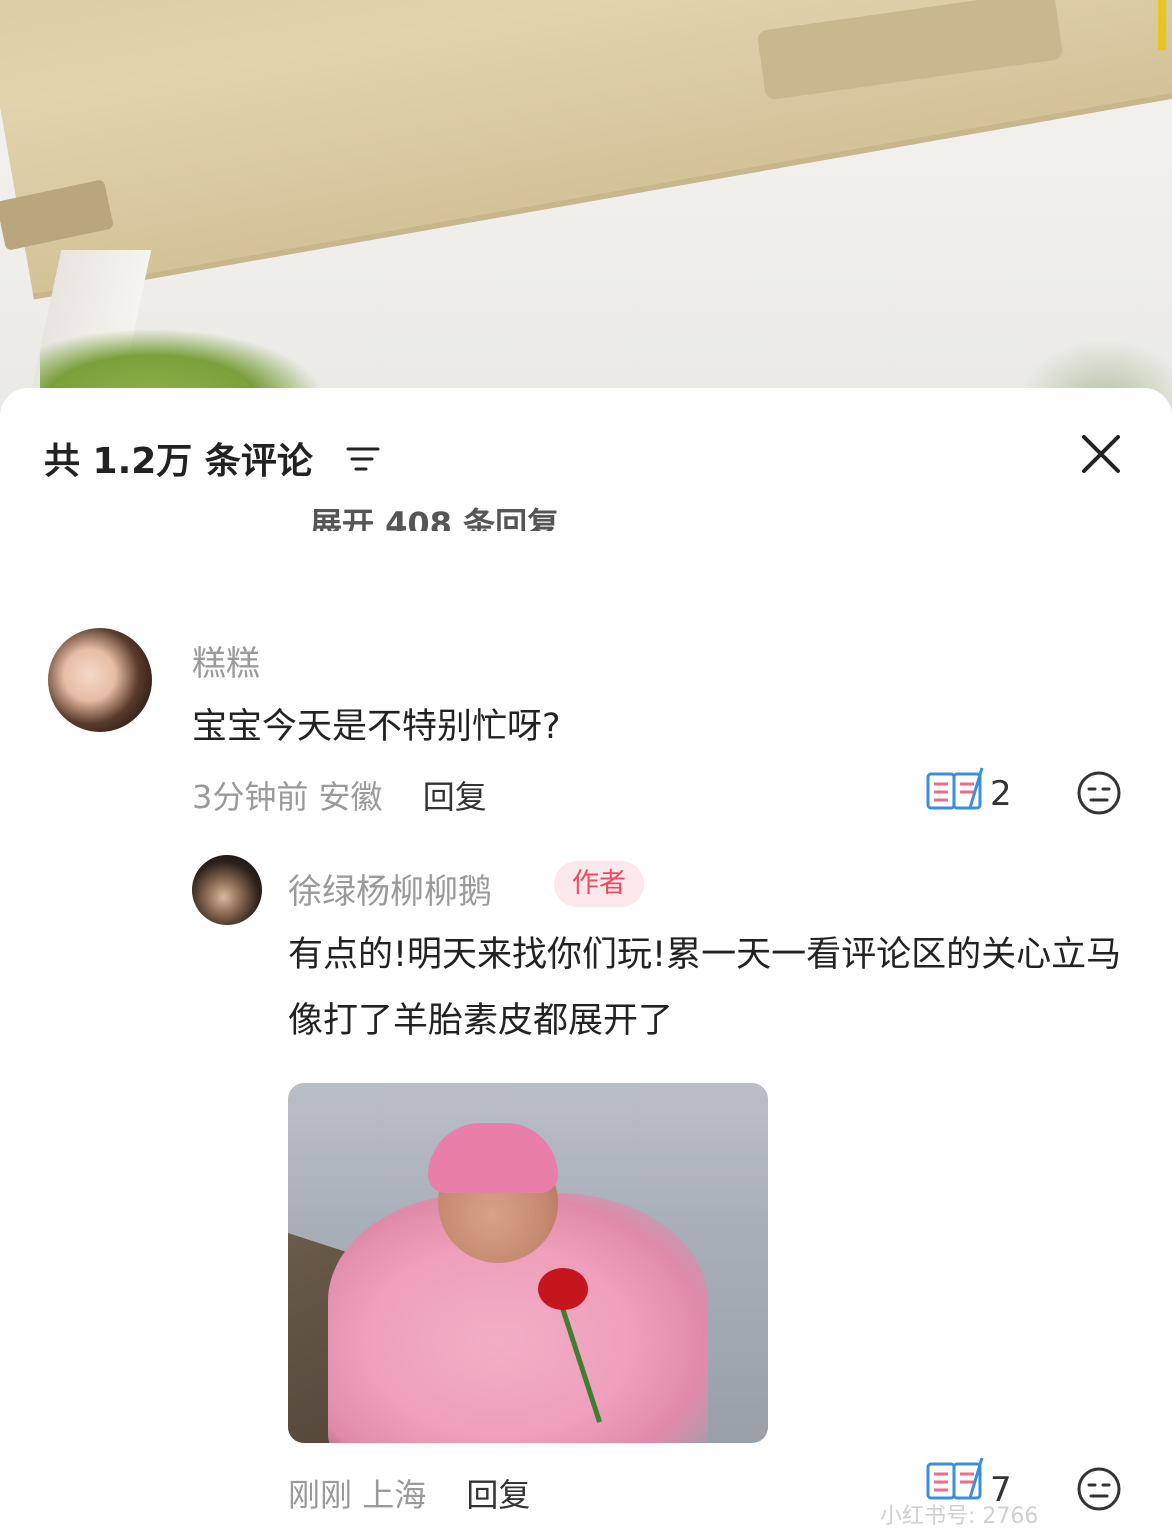 This screenshot has height=1540, width=1172. I want to click on watermark: 小红书号: 2766, so click(959, 1516).